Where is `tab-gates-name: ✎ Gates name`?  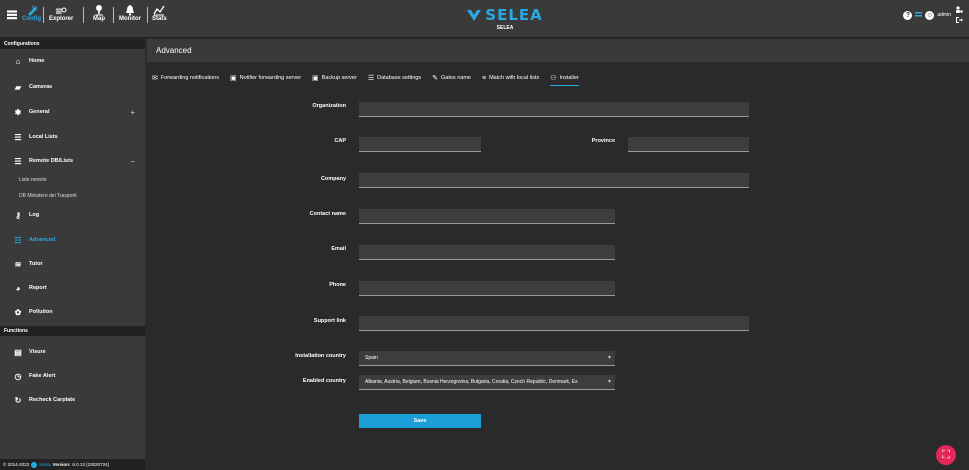 tab-gates-name: ✎ Gates name is located at coordinates (451, 78).